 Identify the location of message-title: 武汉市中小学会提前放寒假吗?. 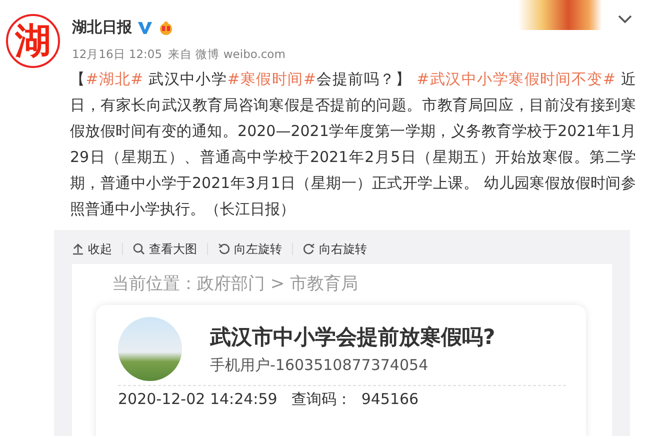
(353, 337).